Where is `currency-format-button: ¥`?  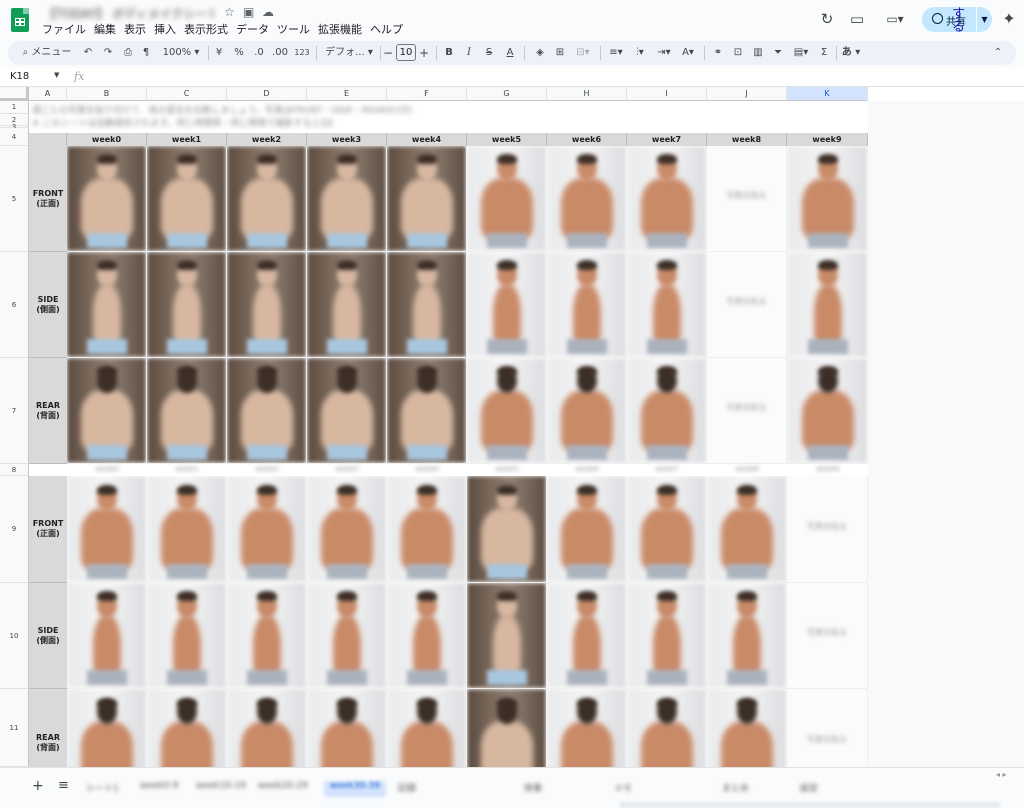 currency-format-button: ¥ is located at coordinates (219, 53).